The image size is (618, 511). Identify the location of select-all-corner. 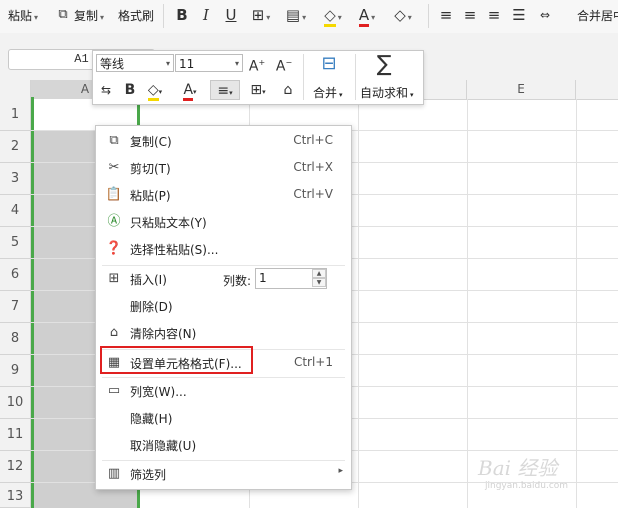
(15, 89).